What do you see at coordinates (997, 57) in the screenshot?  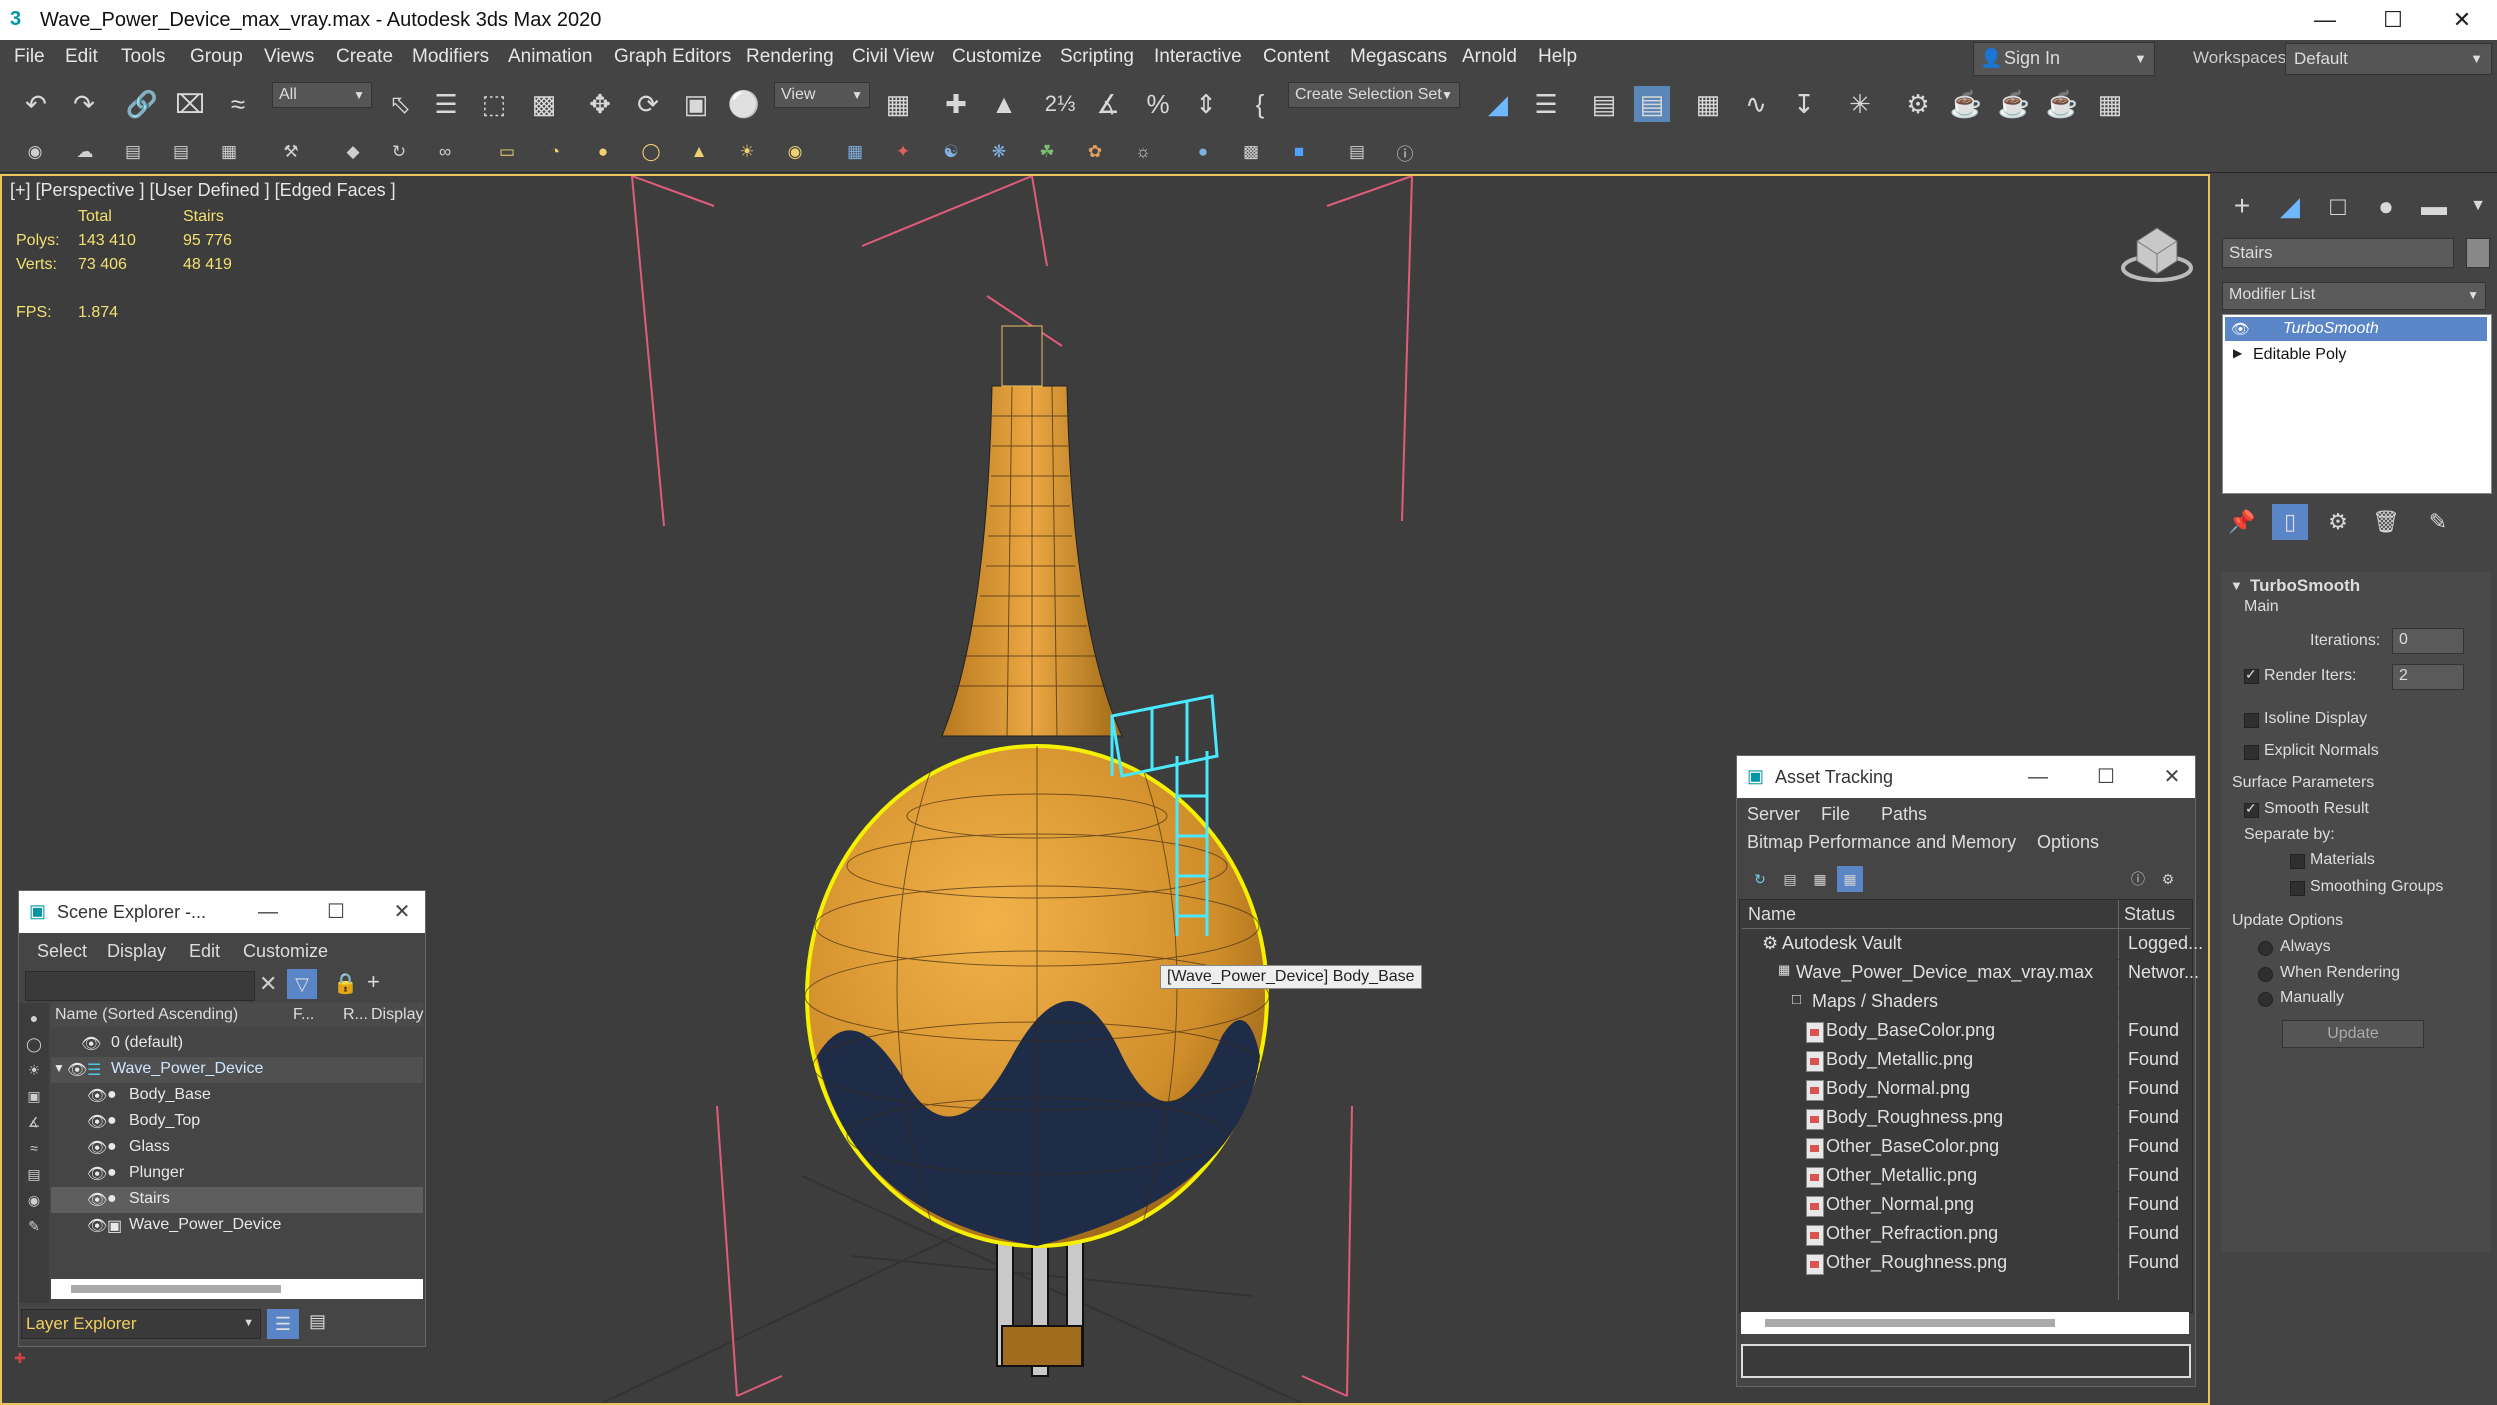 I see `menu-customize: Customize` at bounding box center [997, 57].